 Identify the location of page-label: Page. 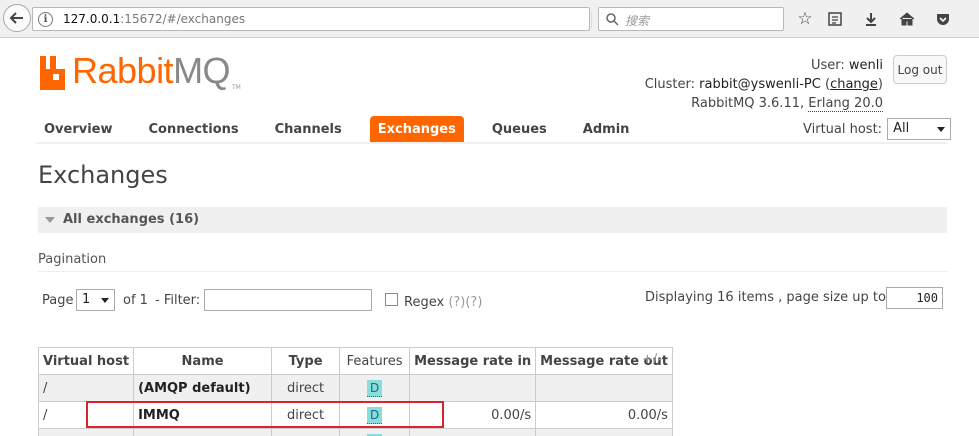
(58, 300).